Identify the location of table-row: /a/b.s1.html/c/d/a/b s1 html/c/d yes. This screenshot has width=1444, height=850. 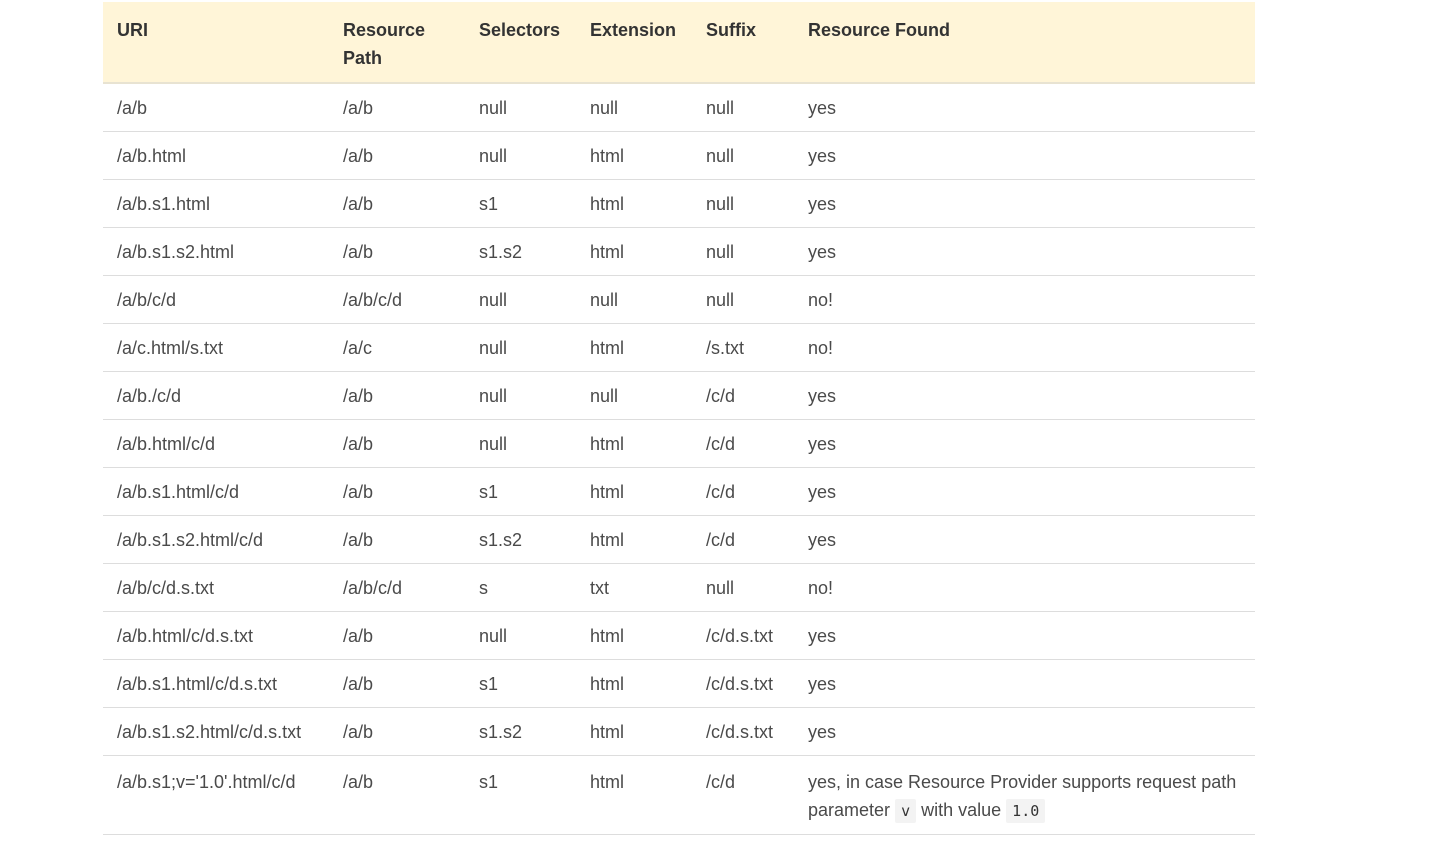
(679, 491).